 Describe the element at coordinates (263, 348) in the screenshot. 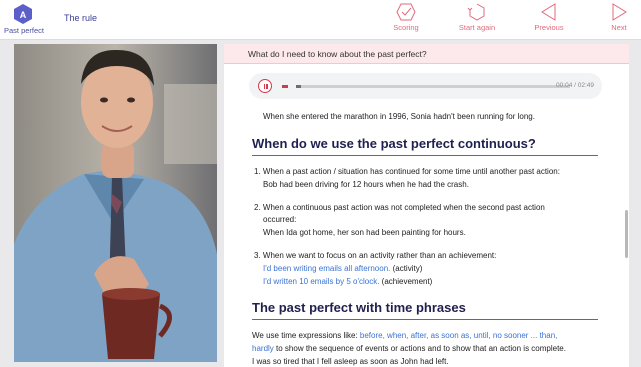

I see `time-phrases-hardly: hardly` at that location.